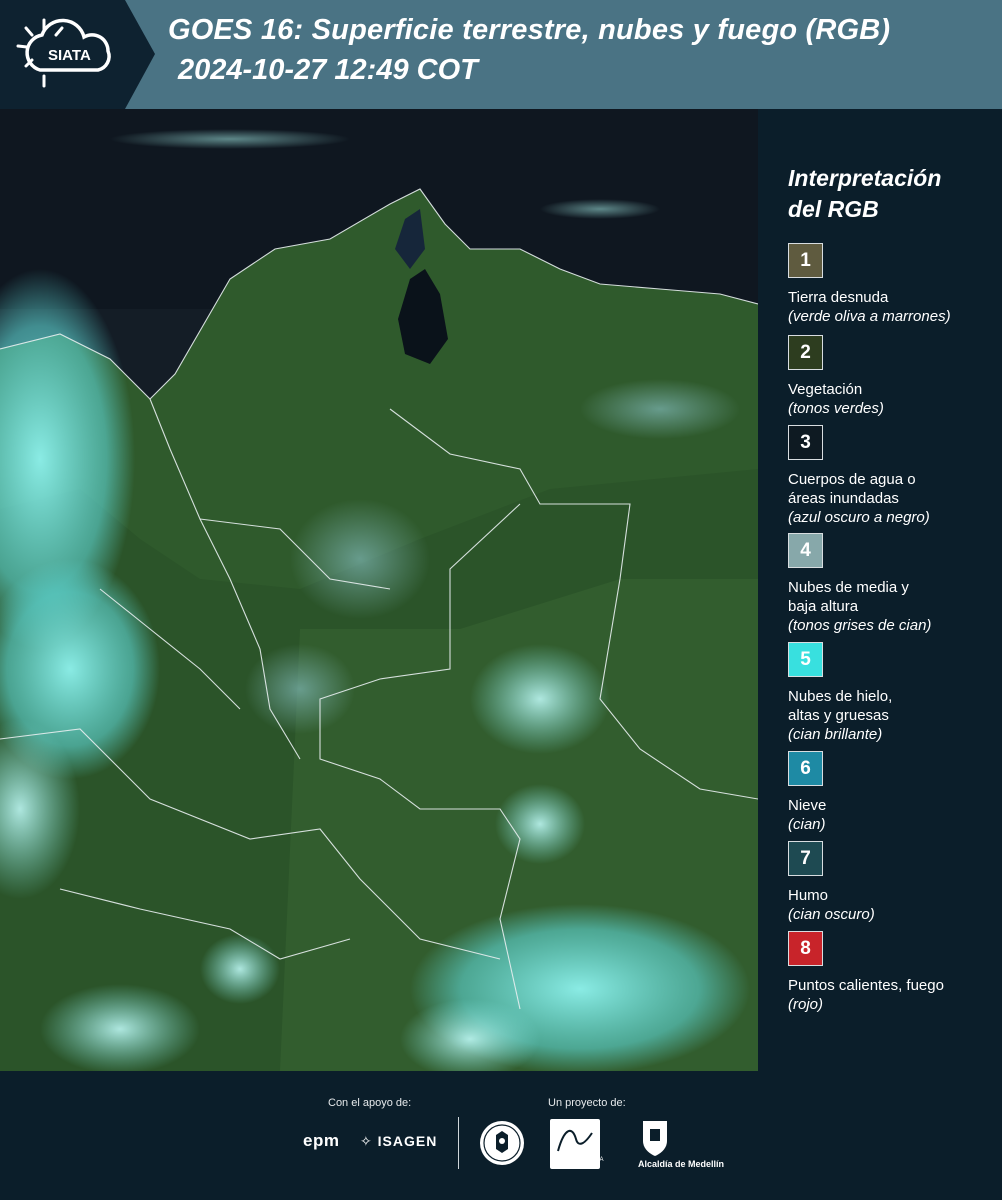  I want to click on legend-label: Nubes de hielo, altas y gruesas, so click(840, 706).